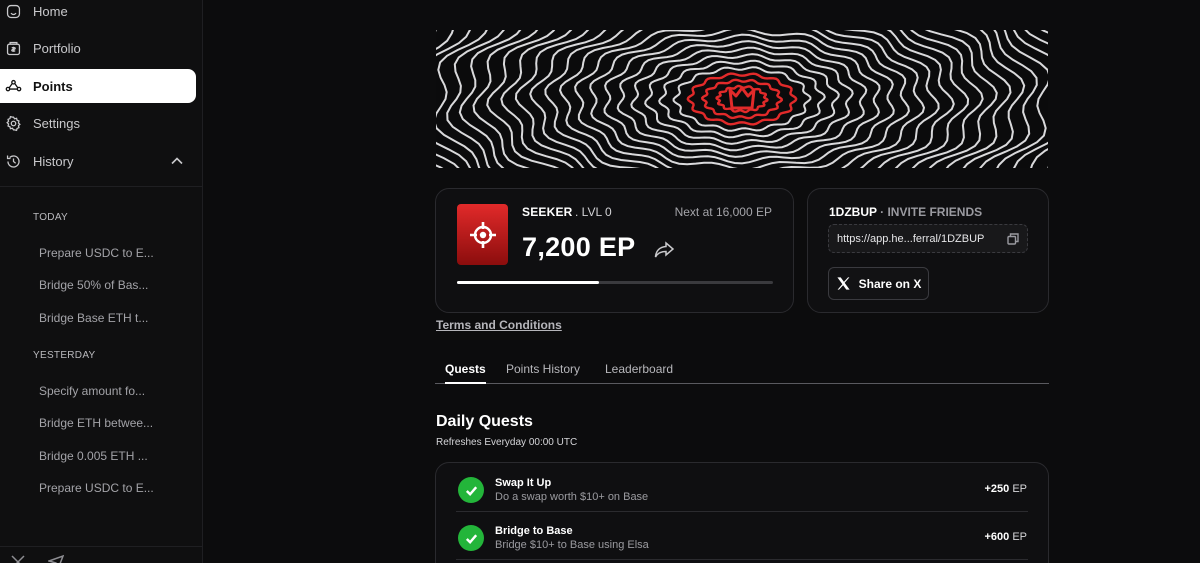 The height and width of the screenshot is (563, 1200). I want to click on points-tabs: Quests Points History Leaderboard, so click(742, 372).